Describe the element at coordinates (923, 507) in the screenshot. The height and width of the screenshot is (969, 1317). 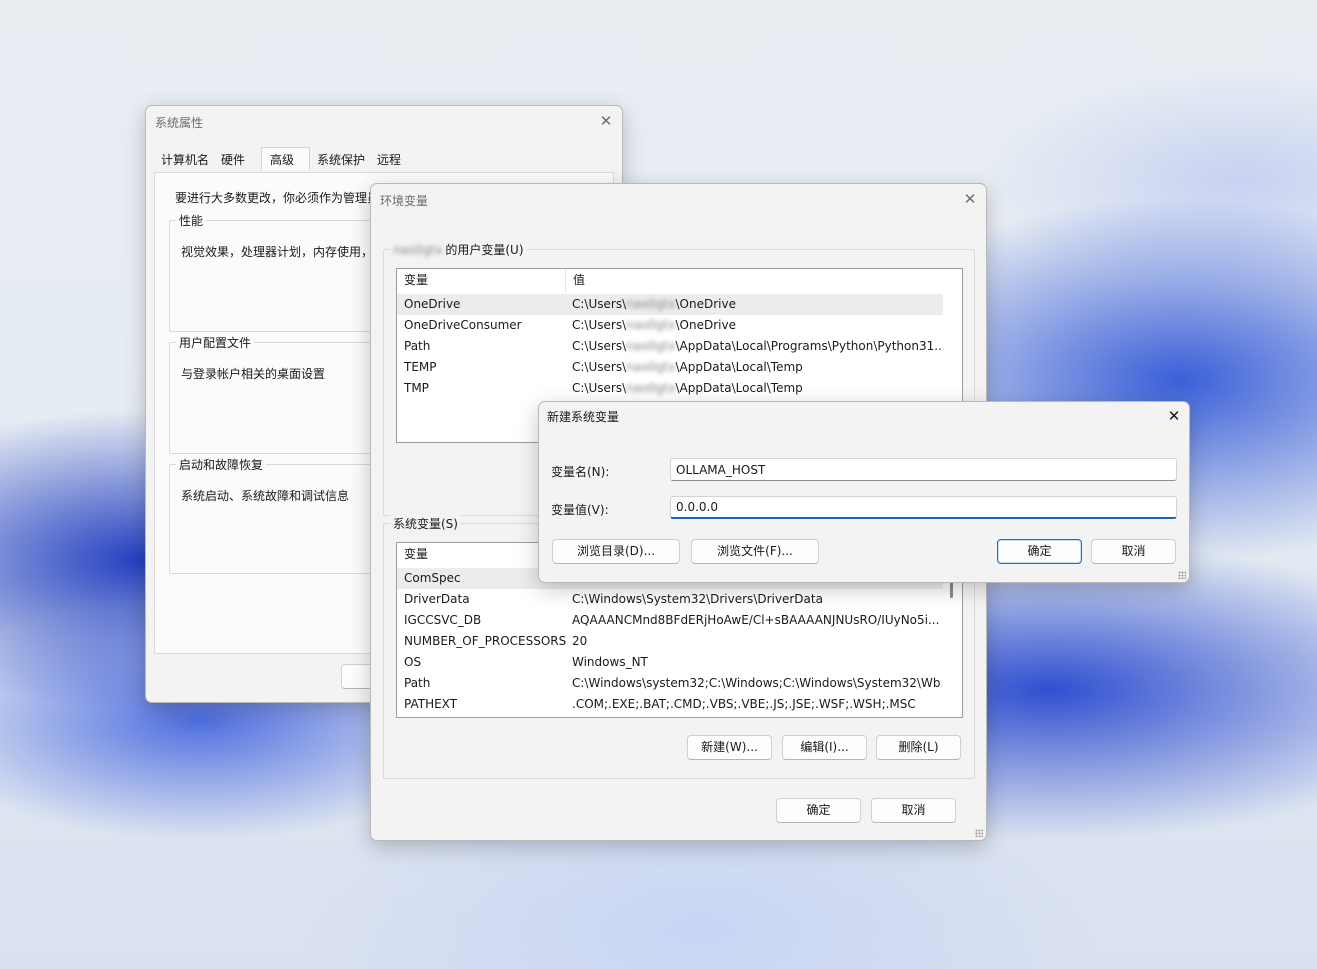
I see `variable-value-field` at that location.